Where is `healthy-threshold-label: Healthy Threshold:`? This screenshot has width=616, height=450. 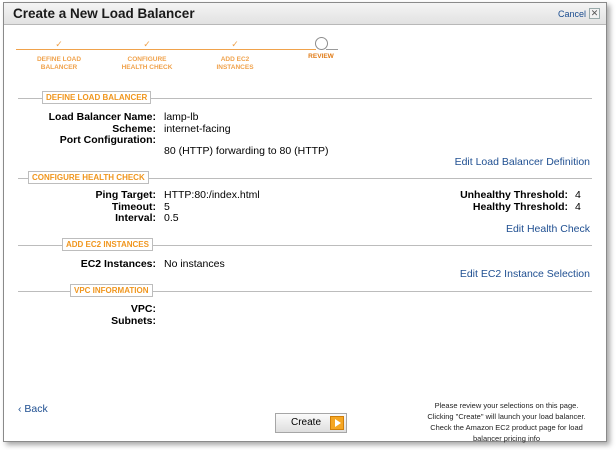
healthy-threshold-label: Healthy Threshold: is located at coordinates (520, 207).